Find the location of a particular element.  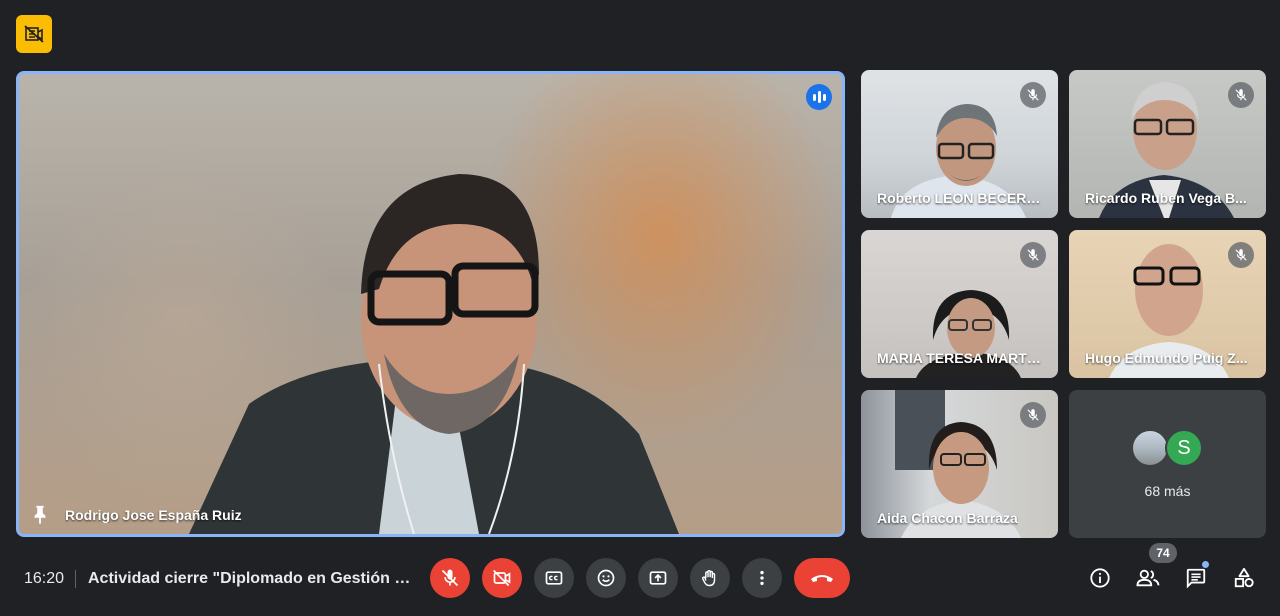

pin-icon is located at coordinates (40, 515).